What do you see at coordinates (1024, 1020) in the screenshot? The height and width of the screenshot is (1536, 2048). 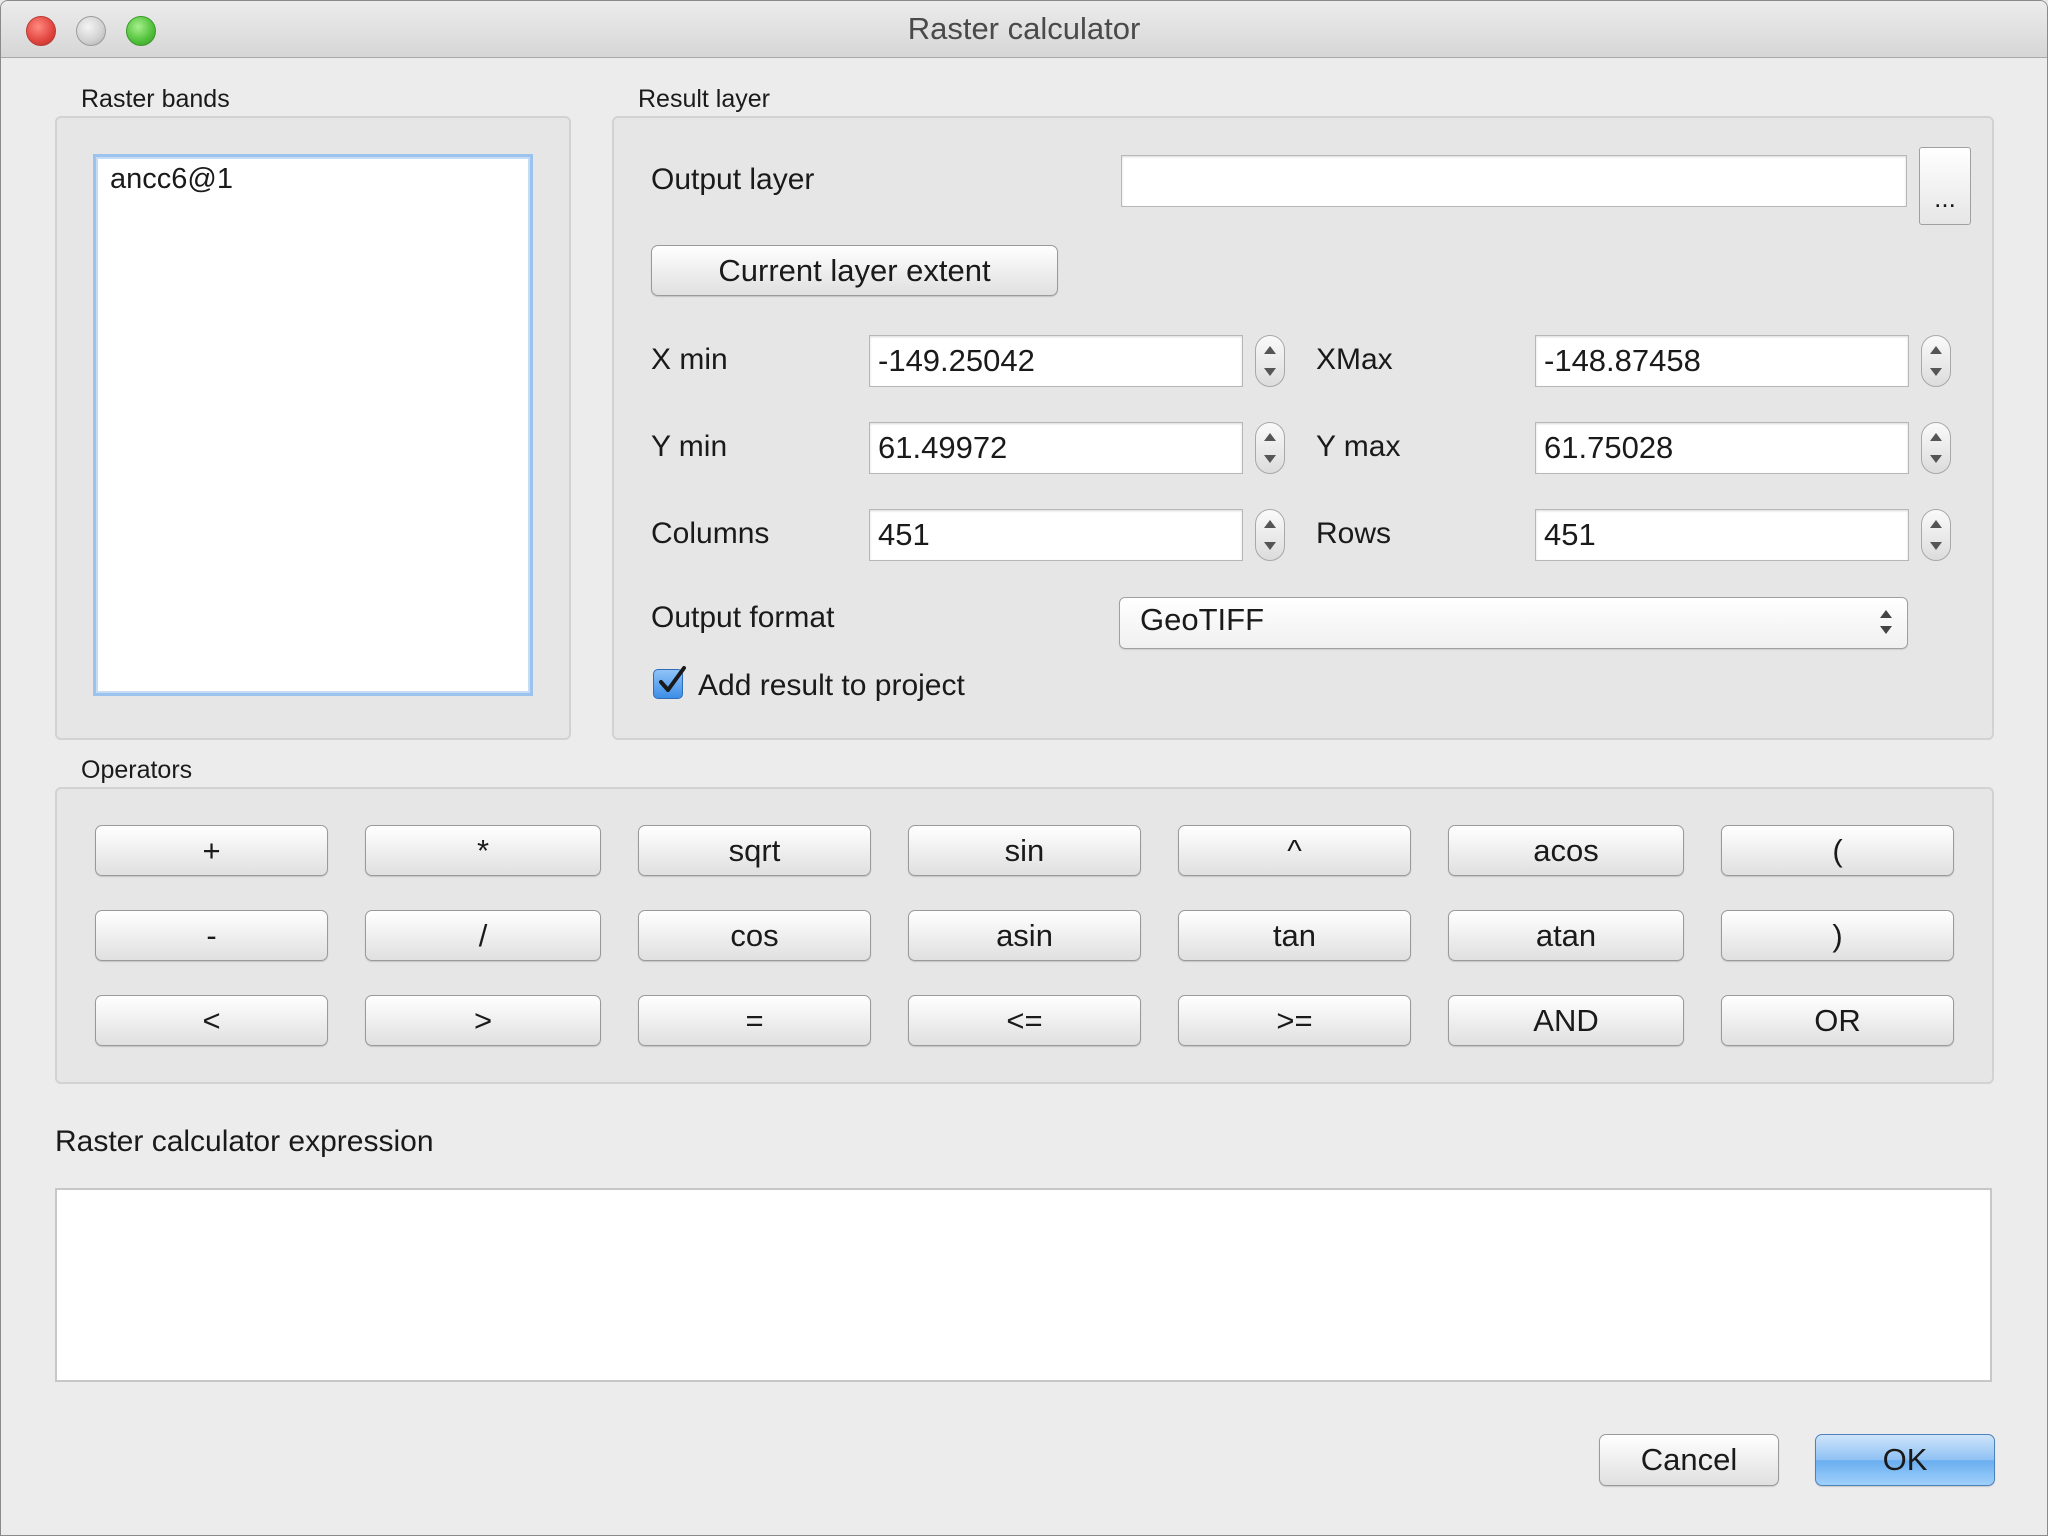 I see `operator-less-equal-button: <=` at bounding box center [1024, 1020].